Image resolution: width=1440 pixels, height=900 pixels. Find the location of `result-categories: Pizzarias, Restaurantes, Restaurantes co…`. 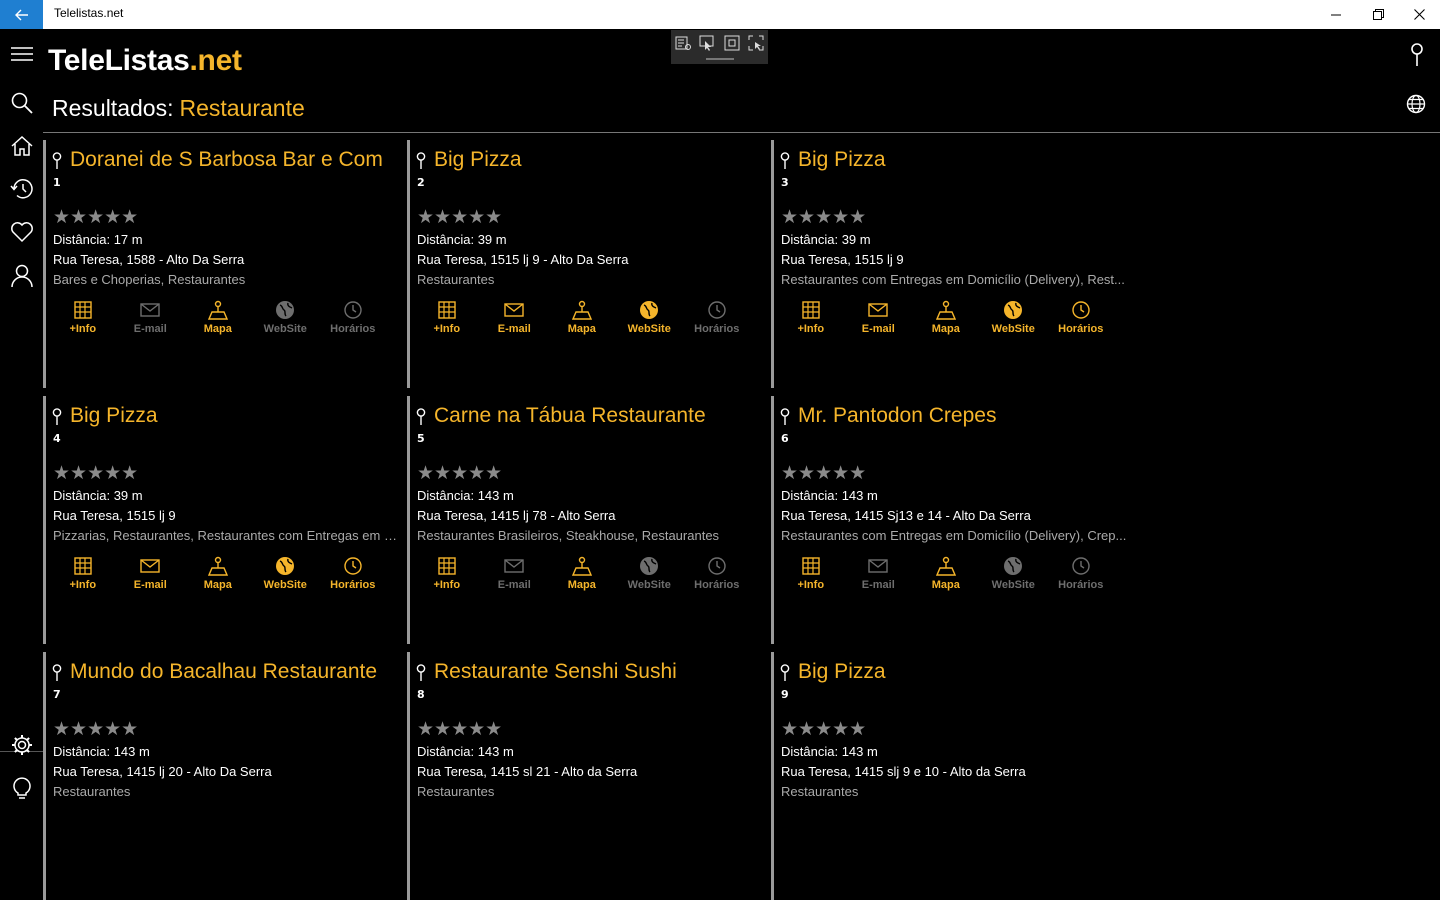

result-categories: Pizzarias, Restaurantes, Restaurantes co… is located at coordinates (228, 535).